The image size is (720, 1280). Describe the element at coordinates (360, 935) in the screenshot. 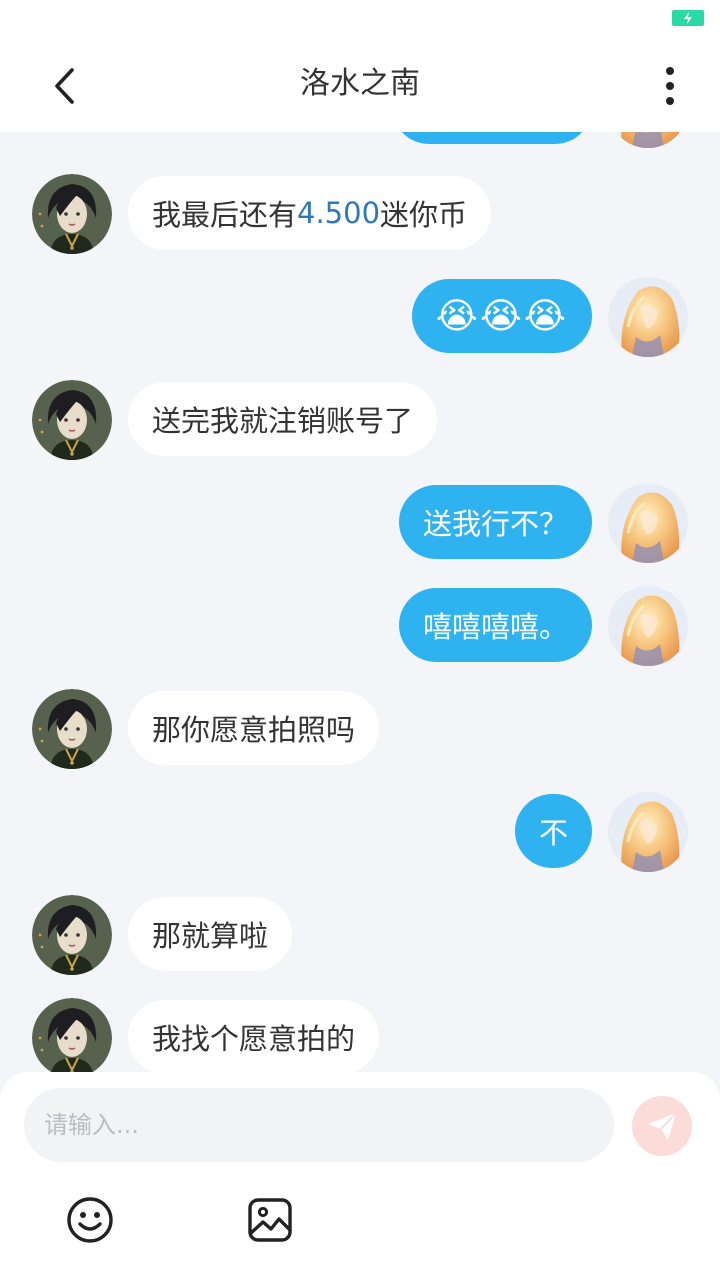

I see `message-row: 那就算啦` at that location.